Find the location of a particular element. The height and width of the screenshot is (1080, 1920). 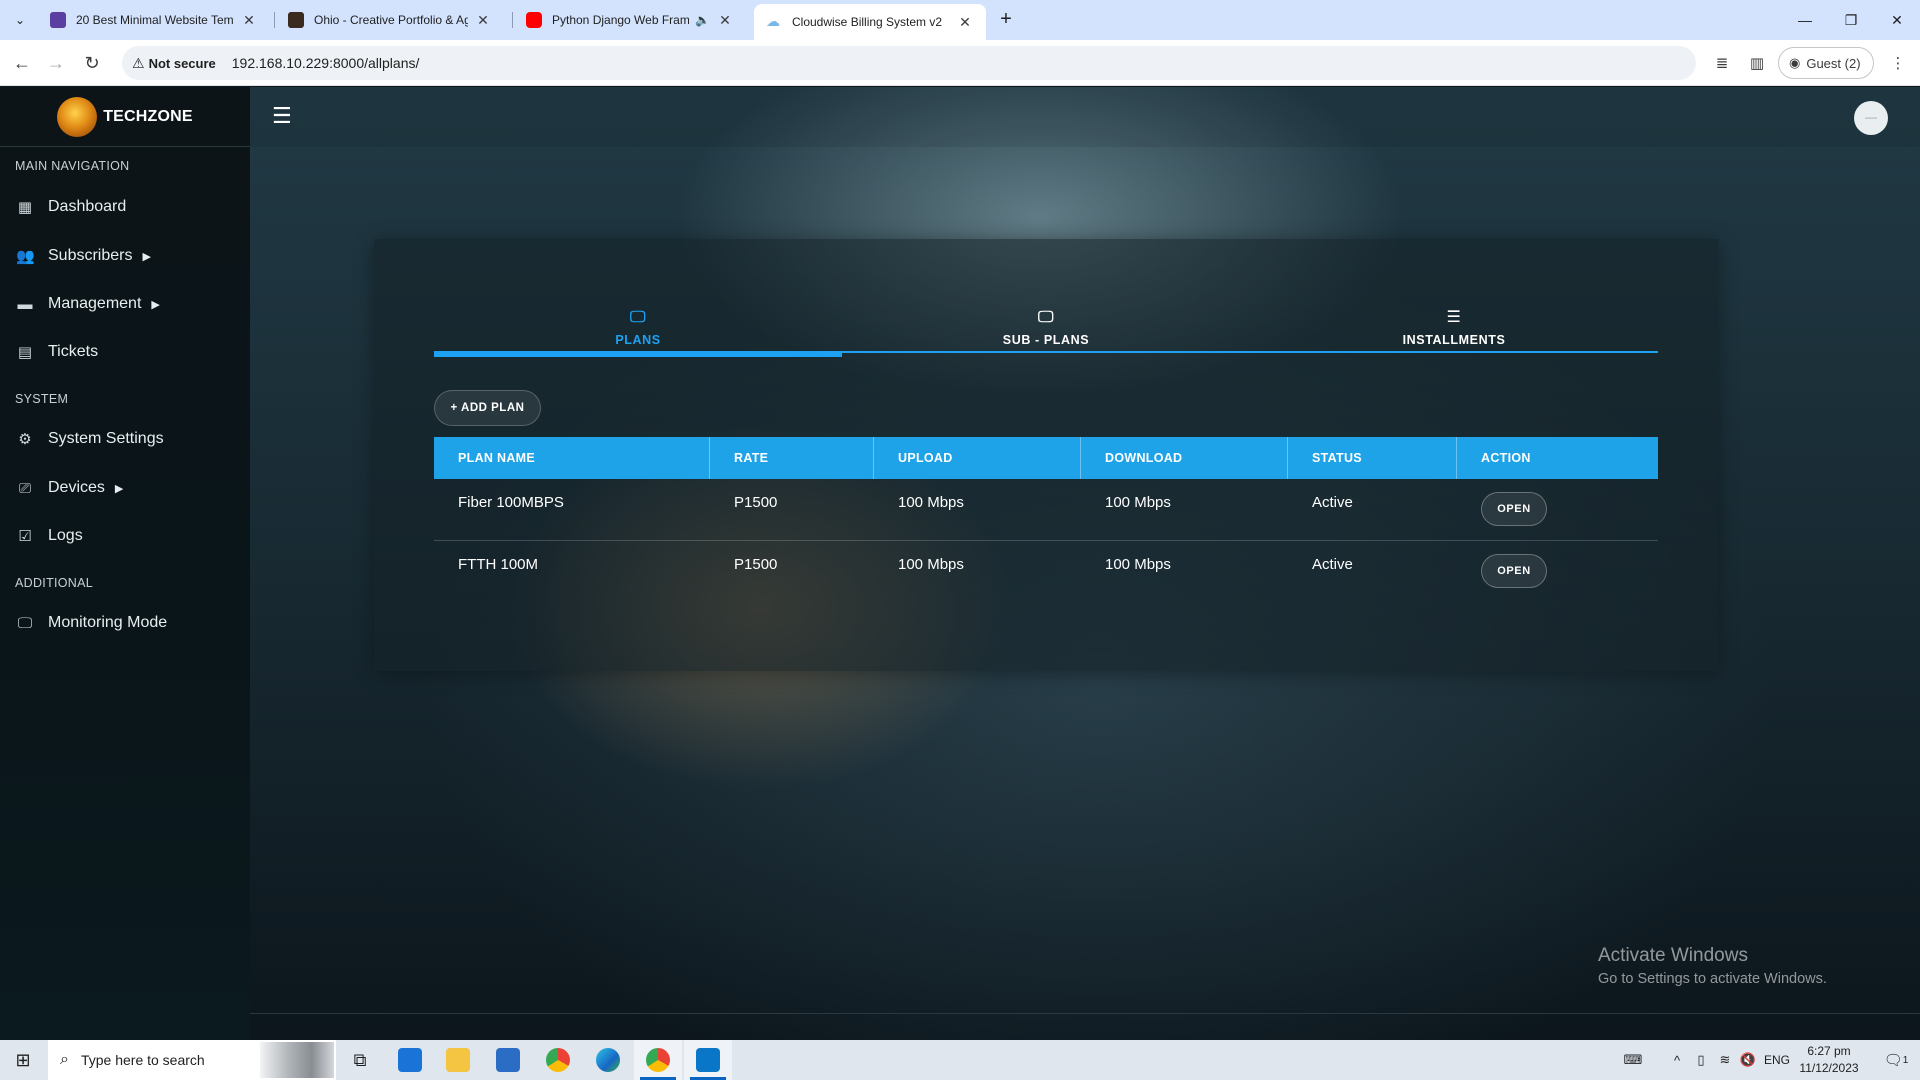

add-plan-button: + ADD PLAN is located at coordinates (487, 408).